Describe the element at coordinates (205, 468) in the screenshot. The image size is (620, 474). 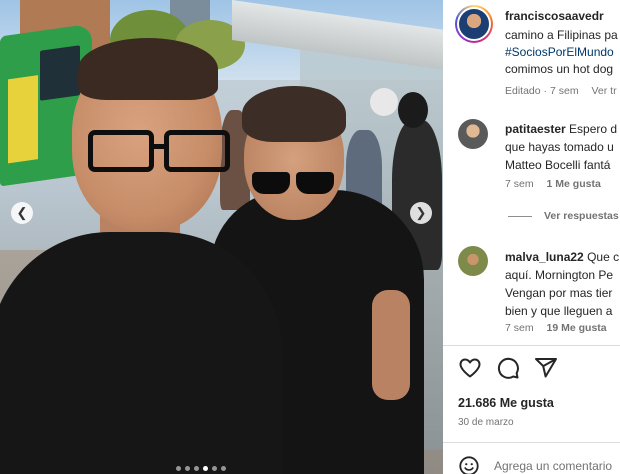
I see `carousel-dot-active` at that location.